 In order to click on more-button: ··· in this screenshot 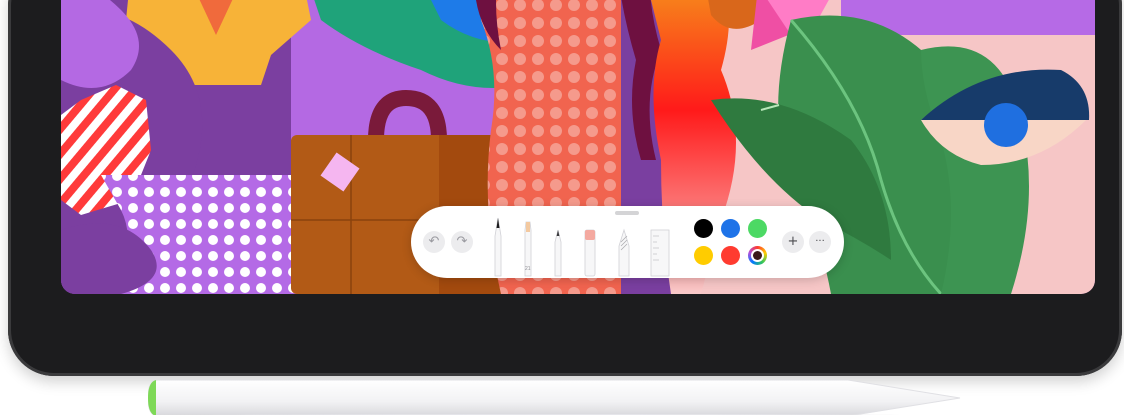, I will do `click(820, 242)`.